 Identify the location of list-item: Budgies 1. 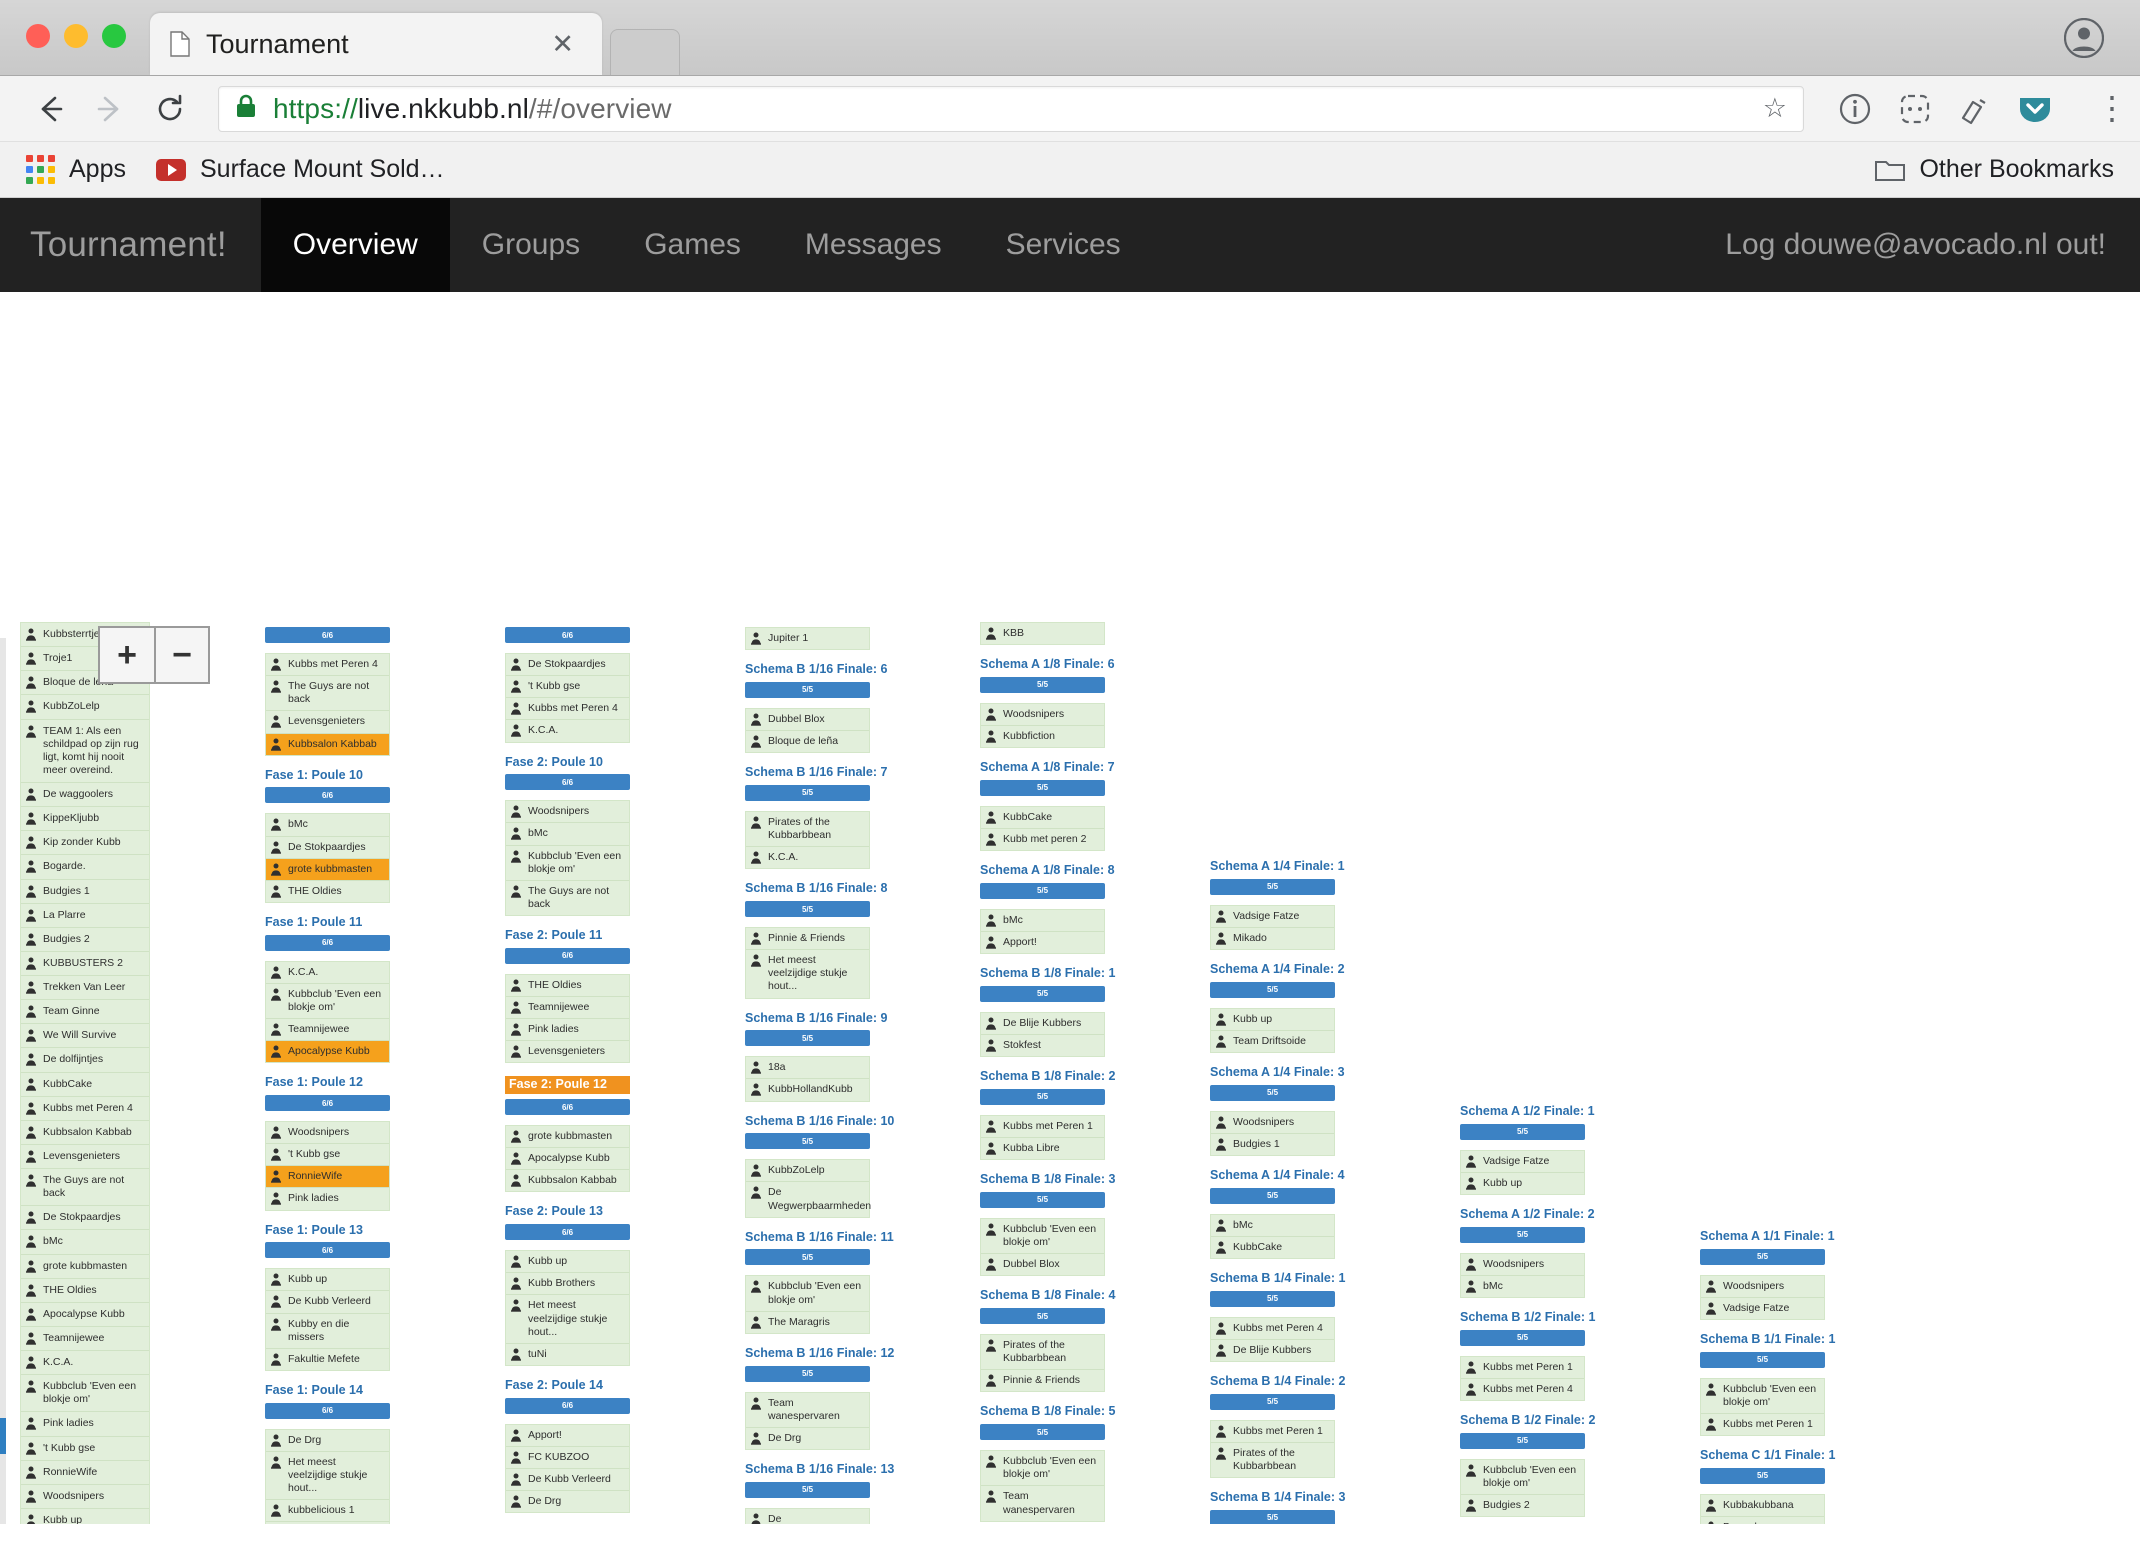
(85, 892).